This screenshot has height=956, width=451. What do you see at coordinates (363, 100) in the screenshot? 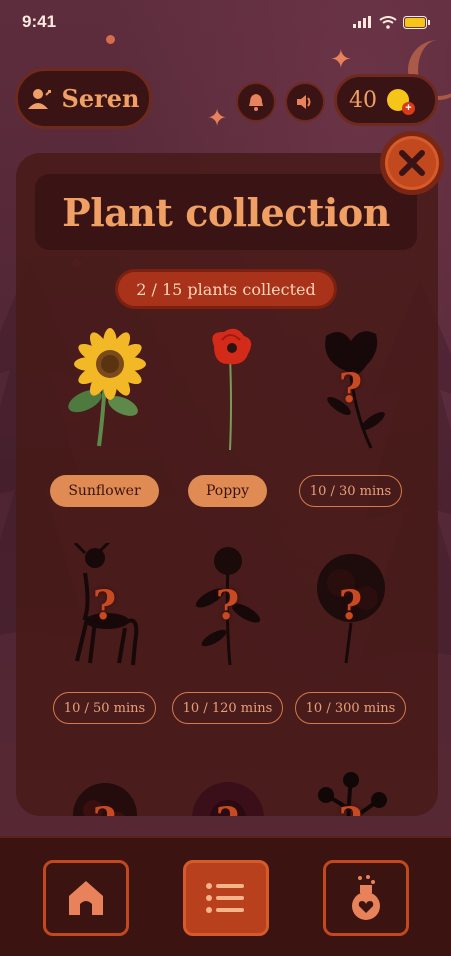
I see `coin-count: 40` at bounding box center [363, 100].